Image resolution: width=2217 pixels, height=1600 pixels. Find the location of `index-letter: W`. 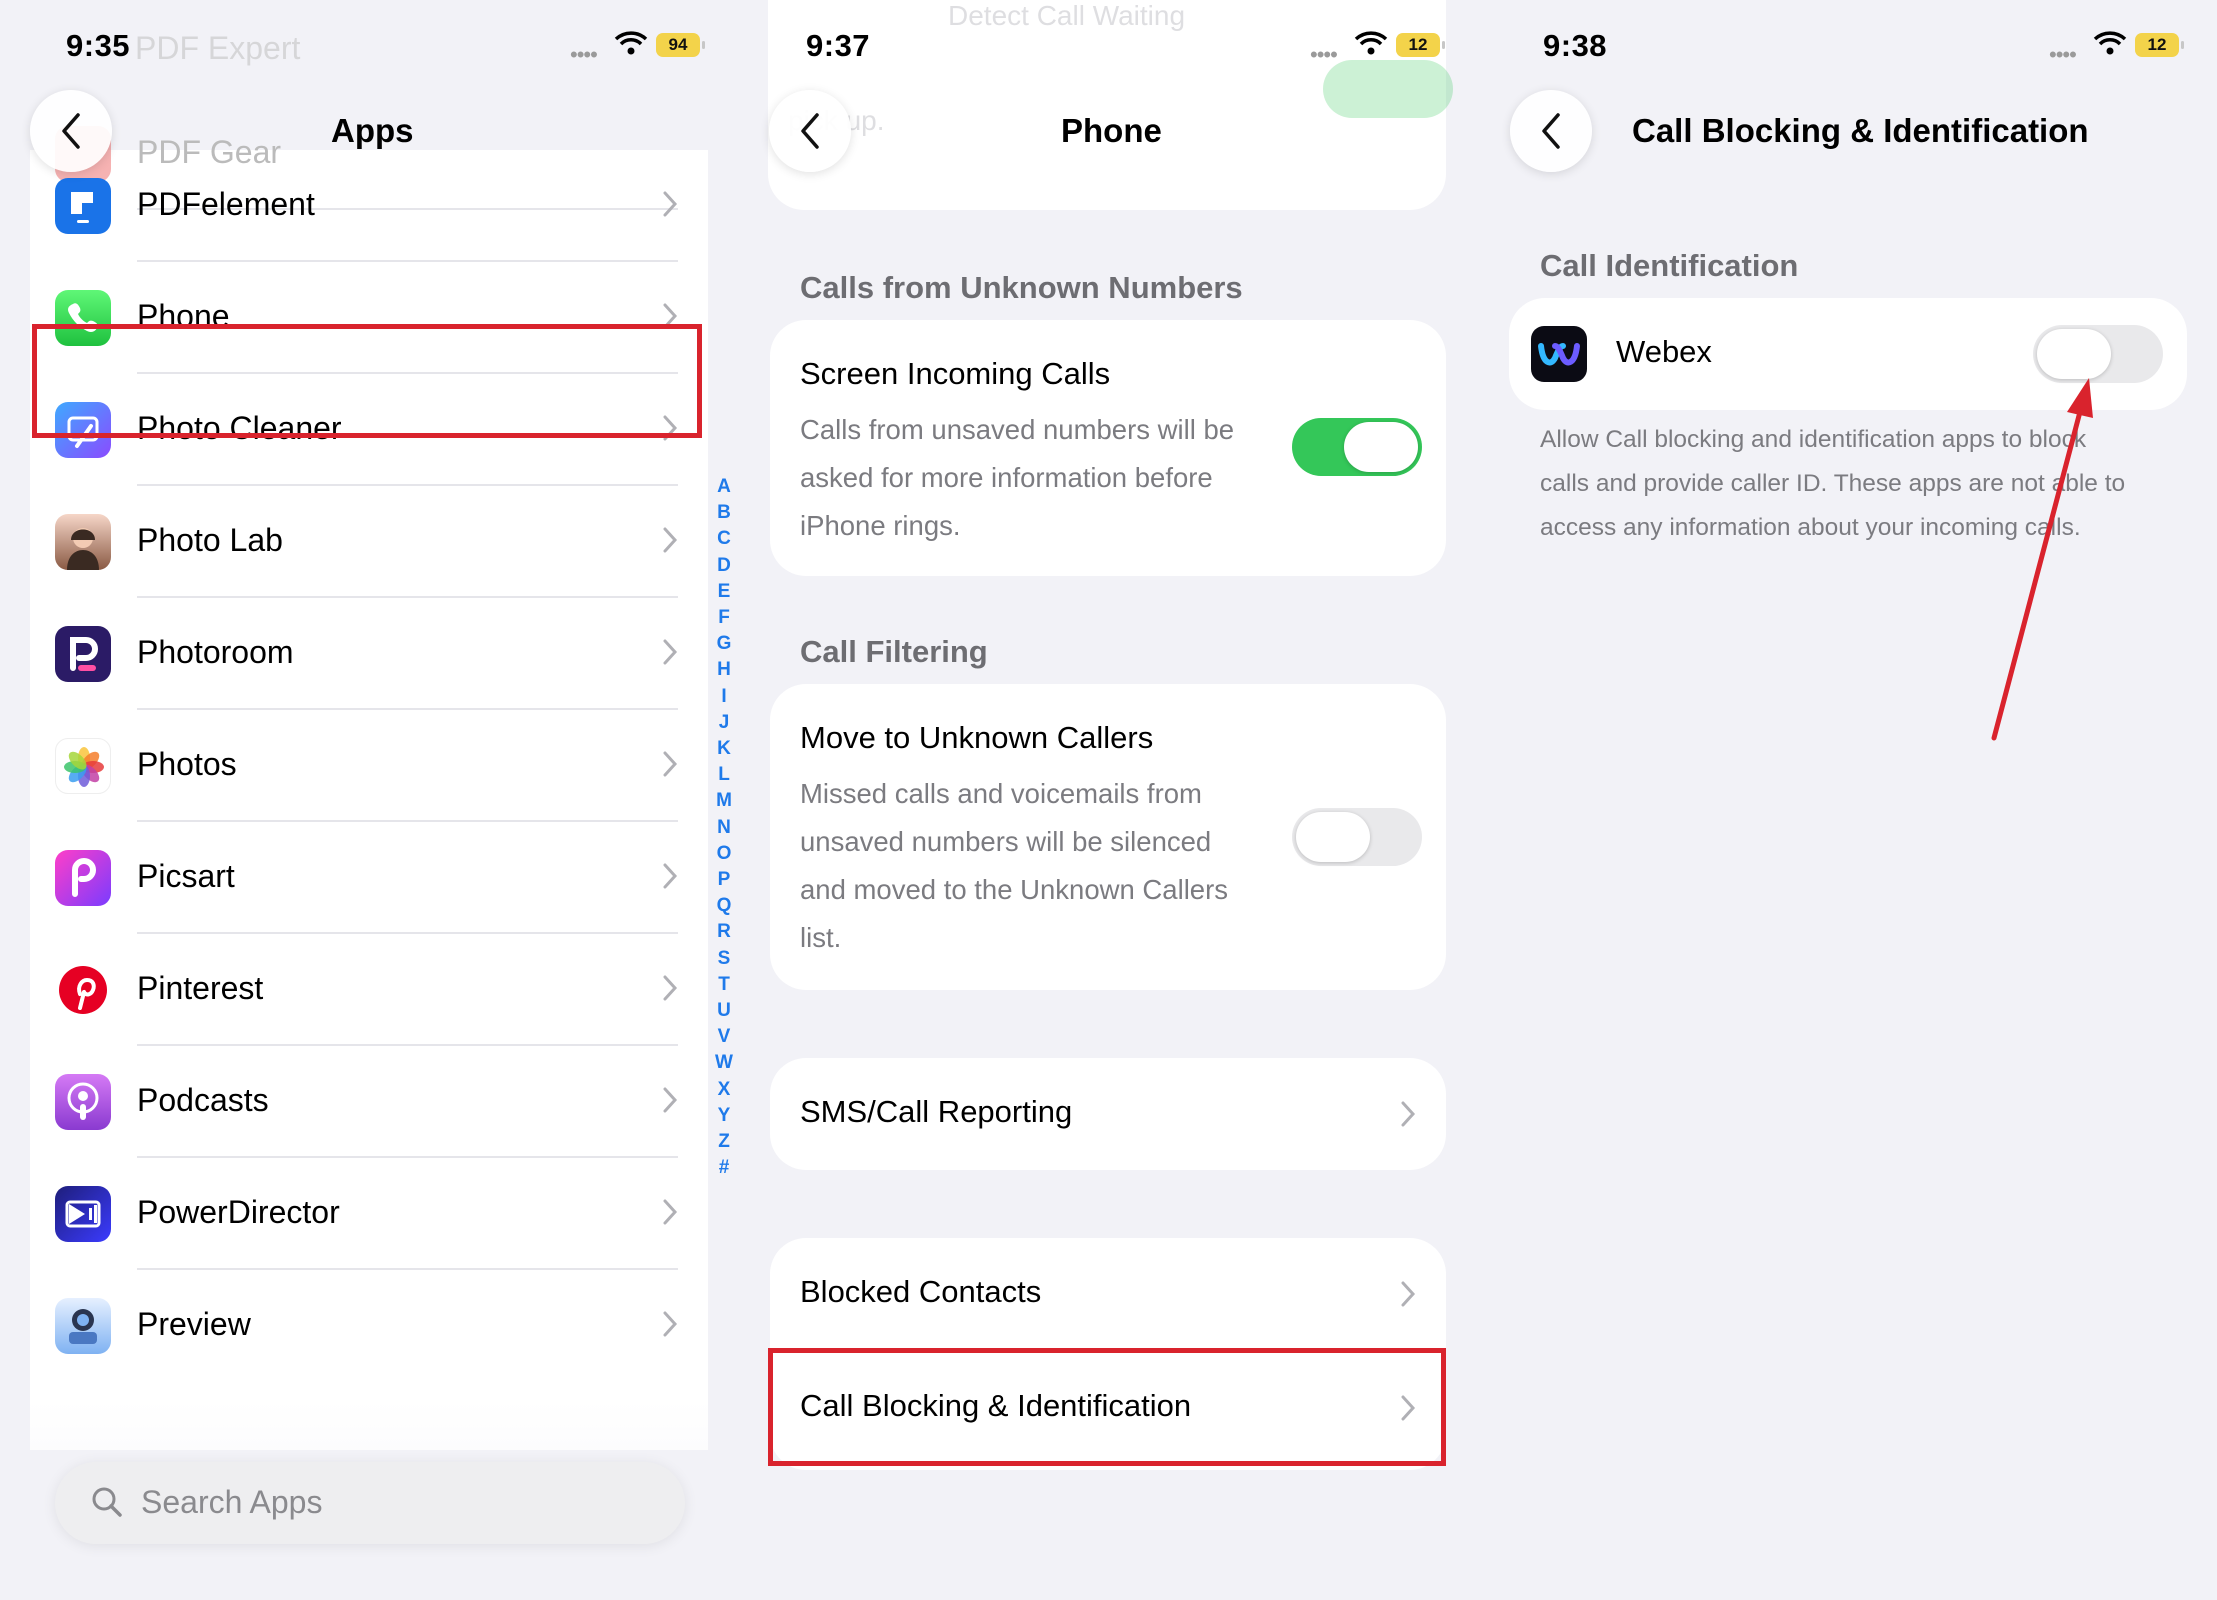

index-letter: W is located at coordinates (724, 1063).